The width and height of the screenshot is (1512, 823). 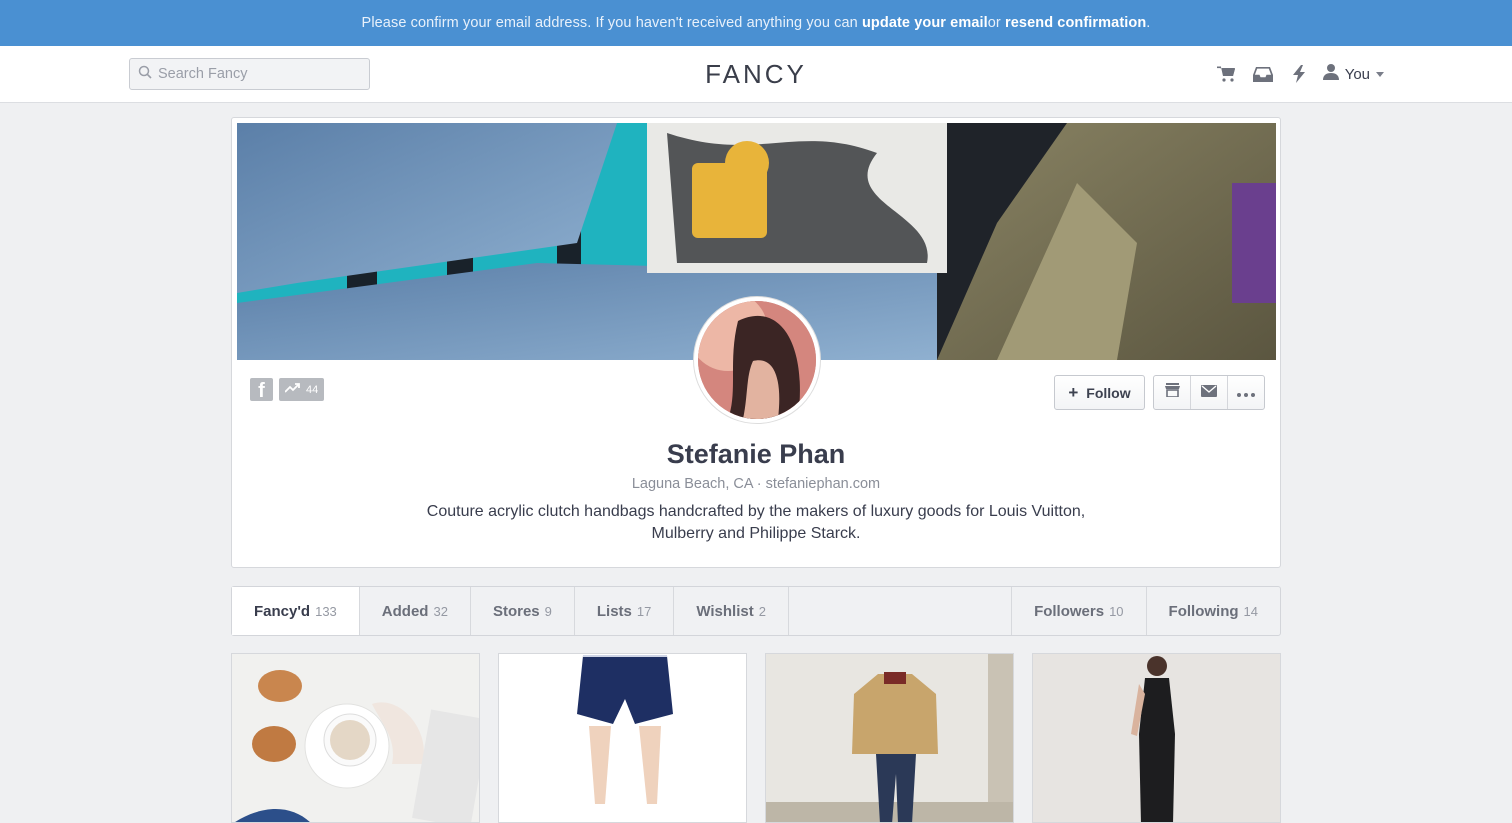 I want to click on tab-added: Added 32, so click(x=415, y=611).